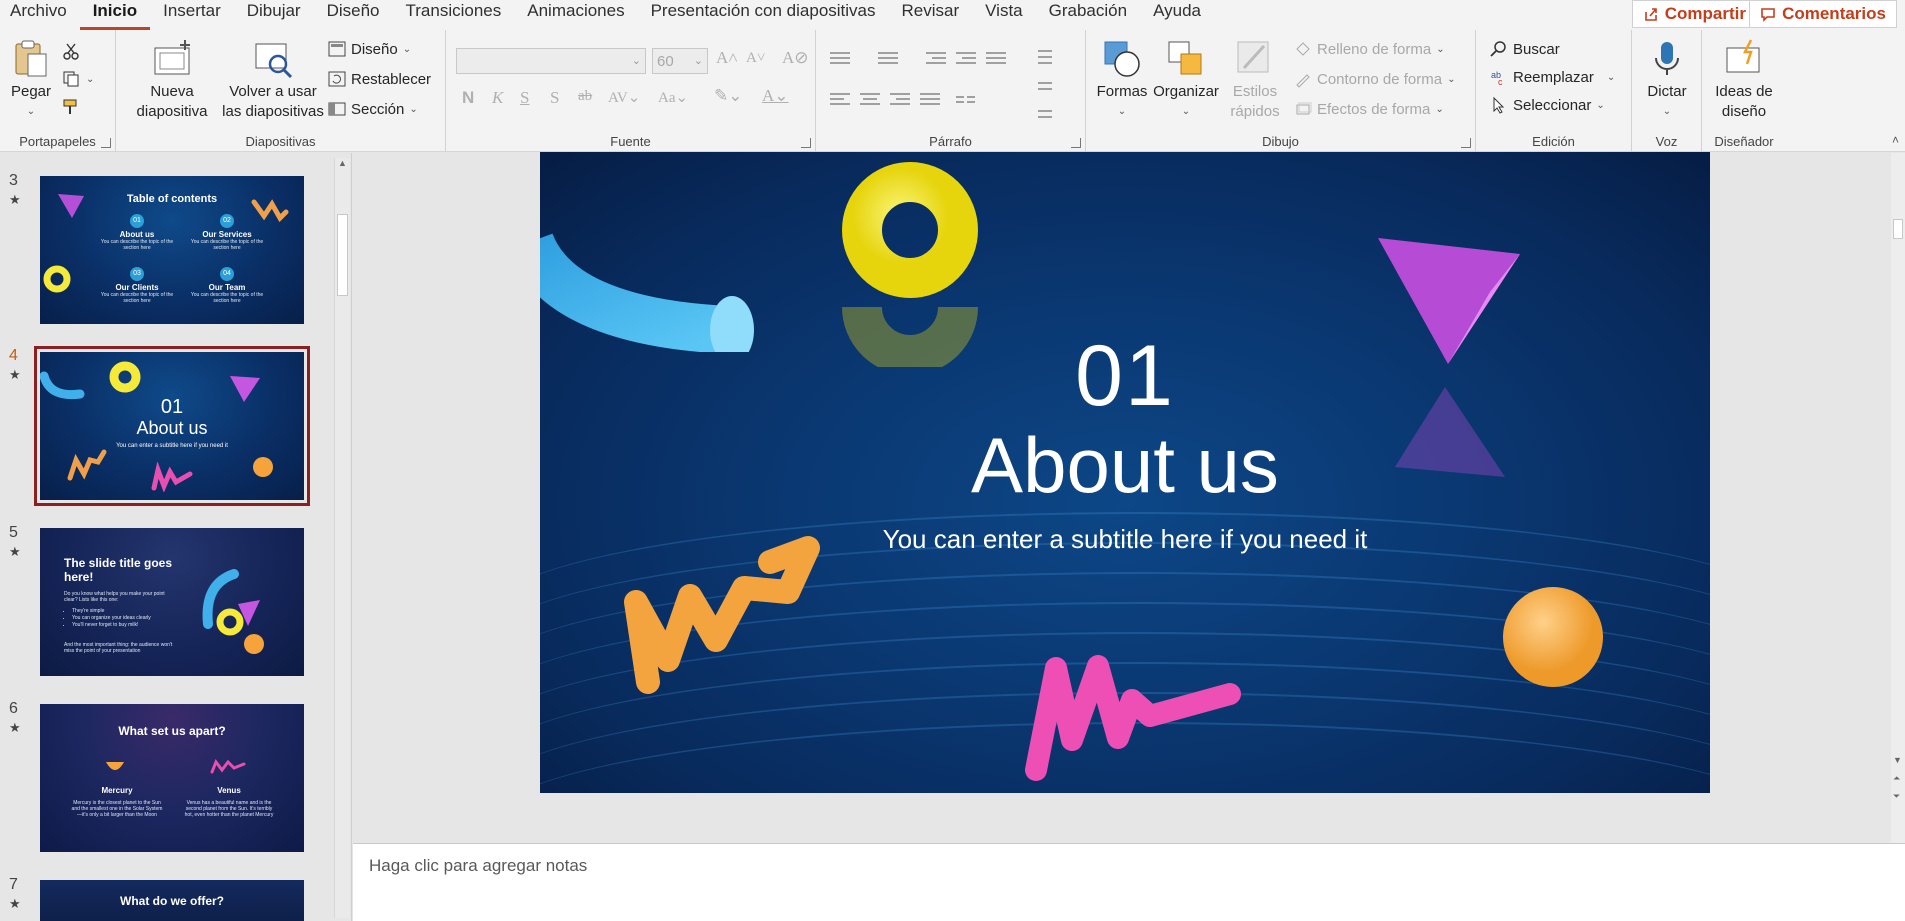 The image size is (1905, 921). I want to click on align-text-icon, so click(1048, 86).